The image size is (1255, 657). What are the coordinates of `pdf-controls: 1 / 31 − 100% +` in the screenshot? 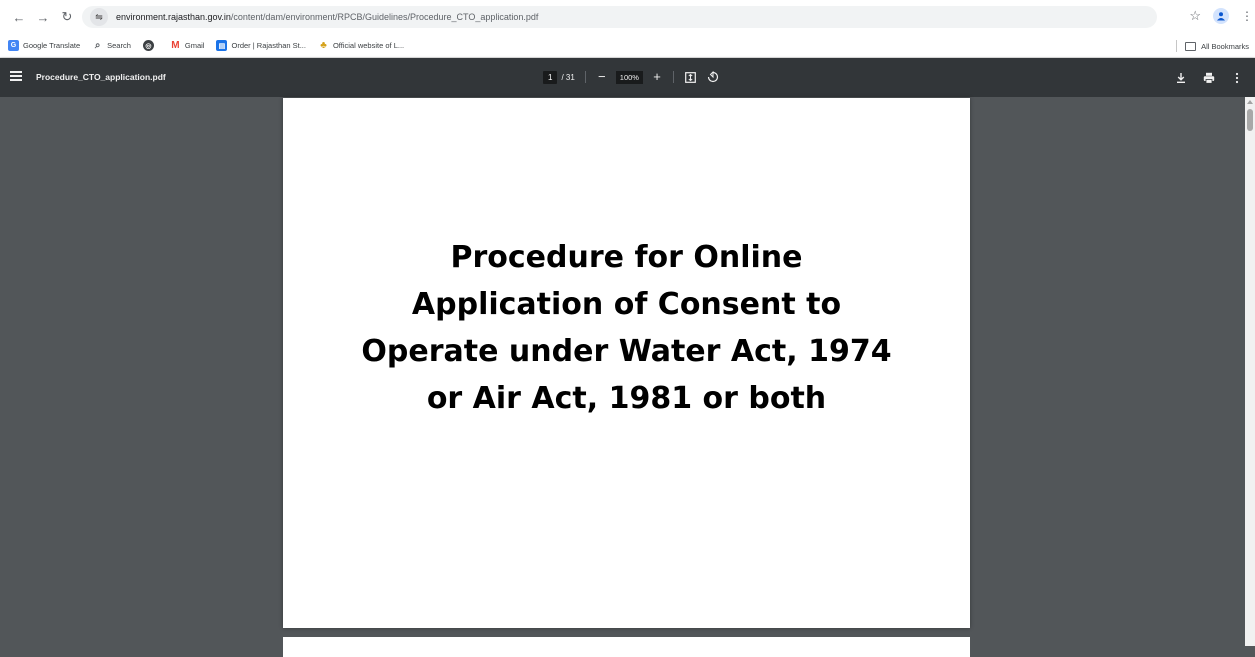 It's located at (631, 77).